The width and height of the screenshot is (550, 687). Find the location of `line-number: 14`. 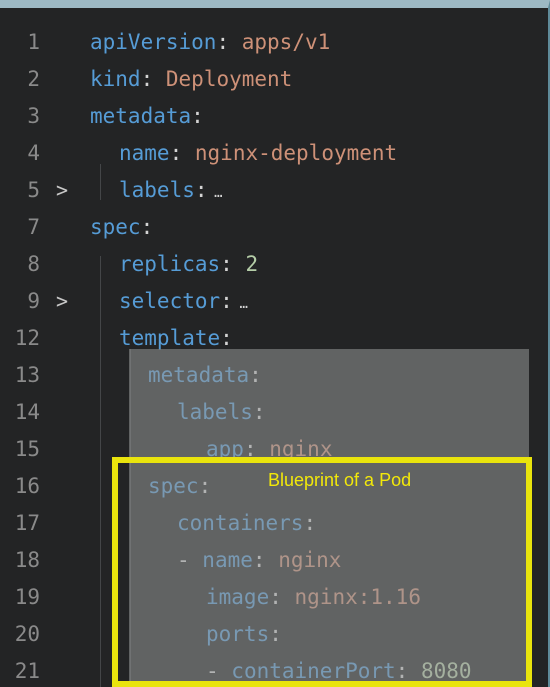

line-number: 14 is located at coordinates (27, 412).